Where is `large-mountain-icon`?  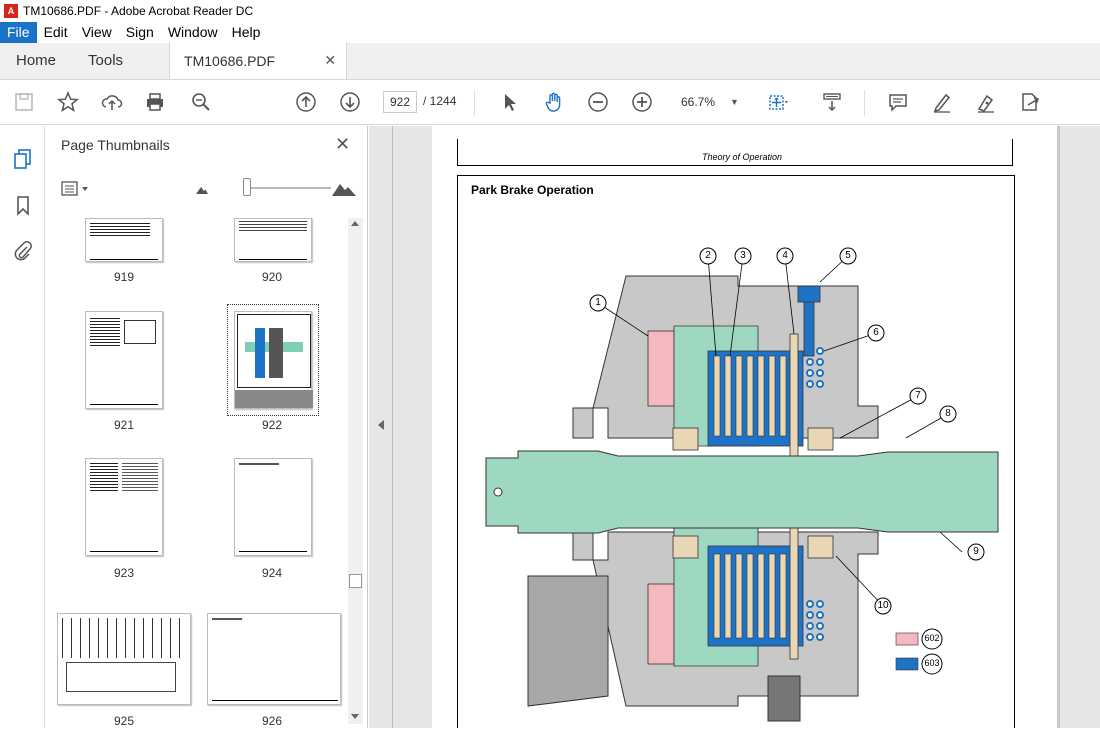
large-mountain-icon is located at coordinates (344, 188).